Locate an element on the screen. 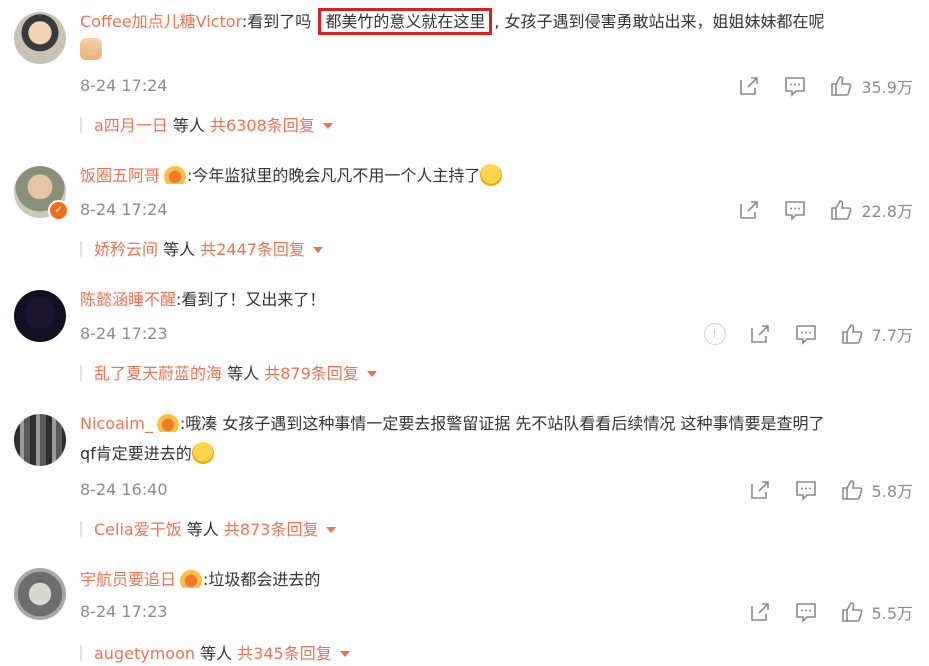 Image resolution: width=929 pixels, height=666 pixels. reply-summary: augetymoon 等人 共345条回复 is located at coordinates (215, 654).